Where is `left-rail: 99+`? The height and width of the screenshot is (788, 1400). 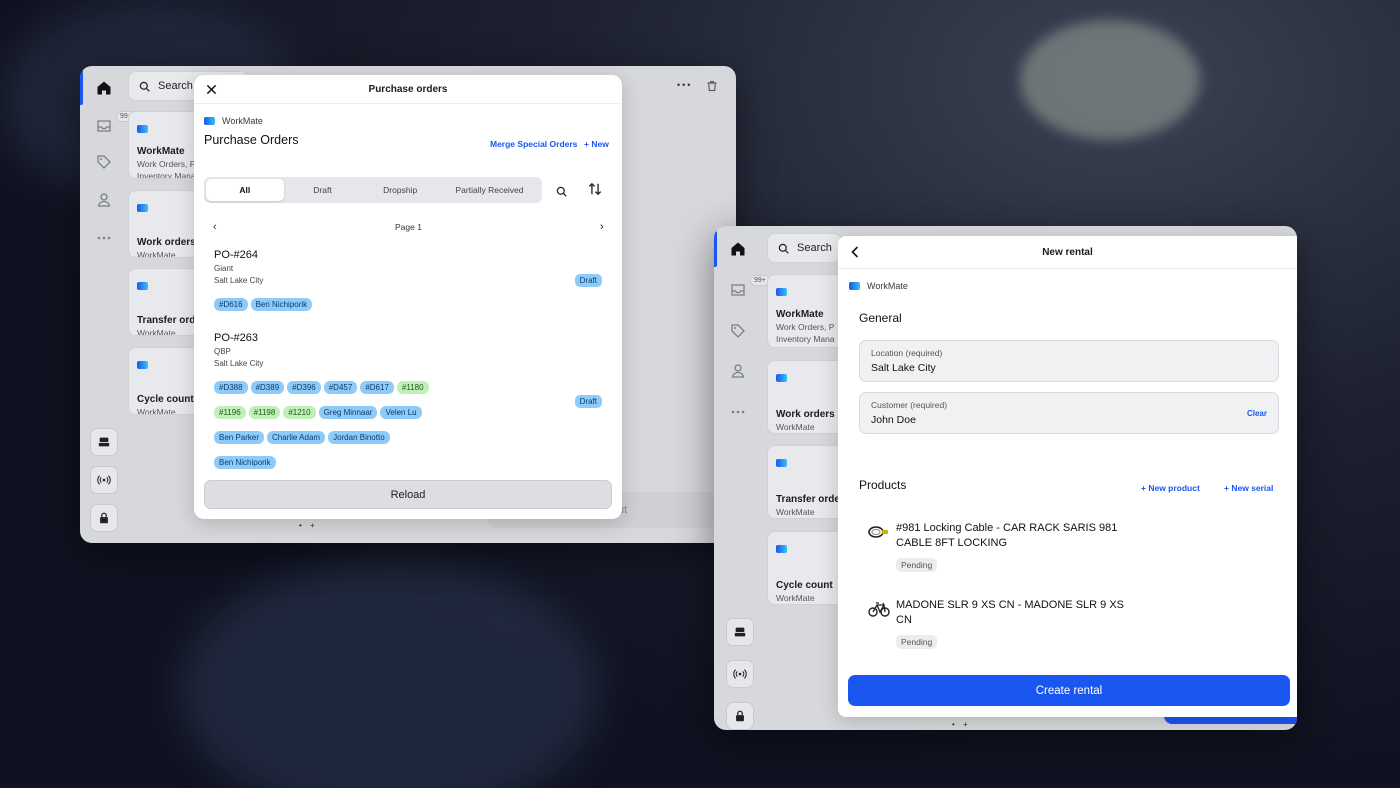
left-rail: 99+ is located at coordinates (108, 304).